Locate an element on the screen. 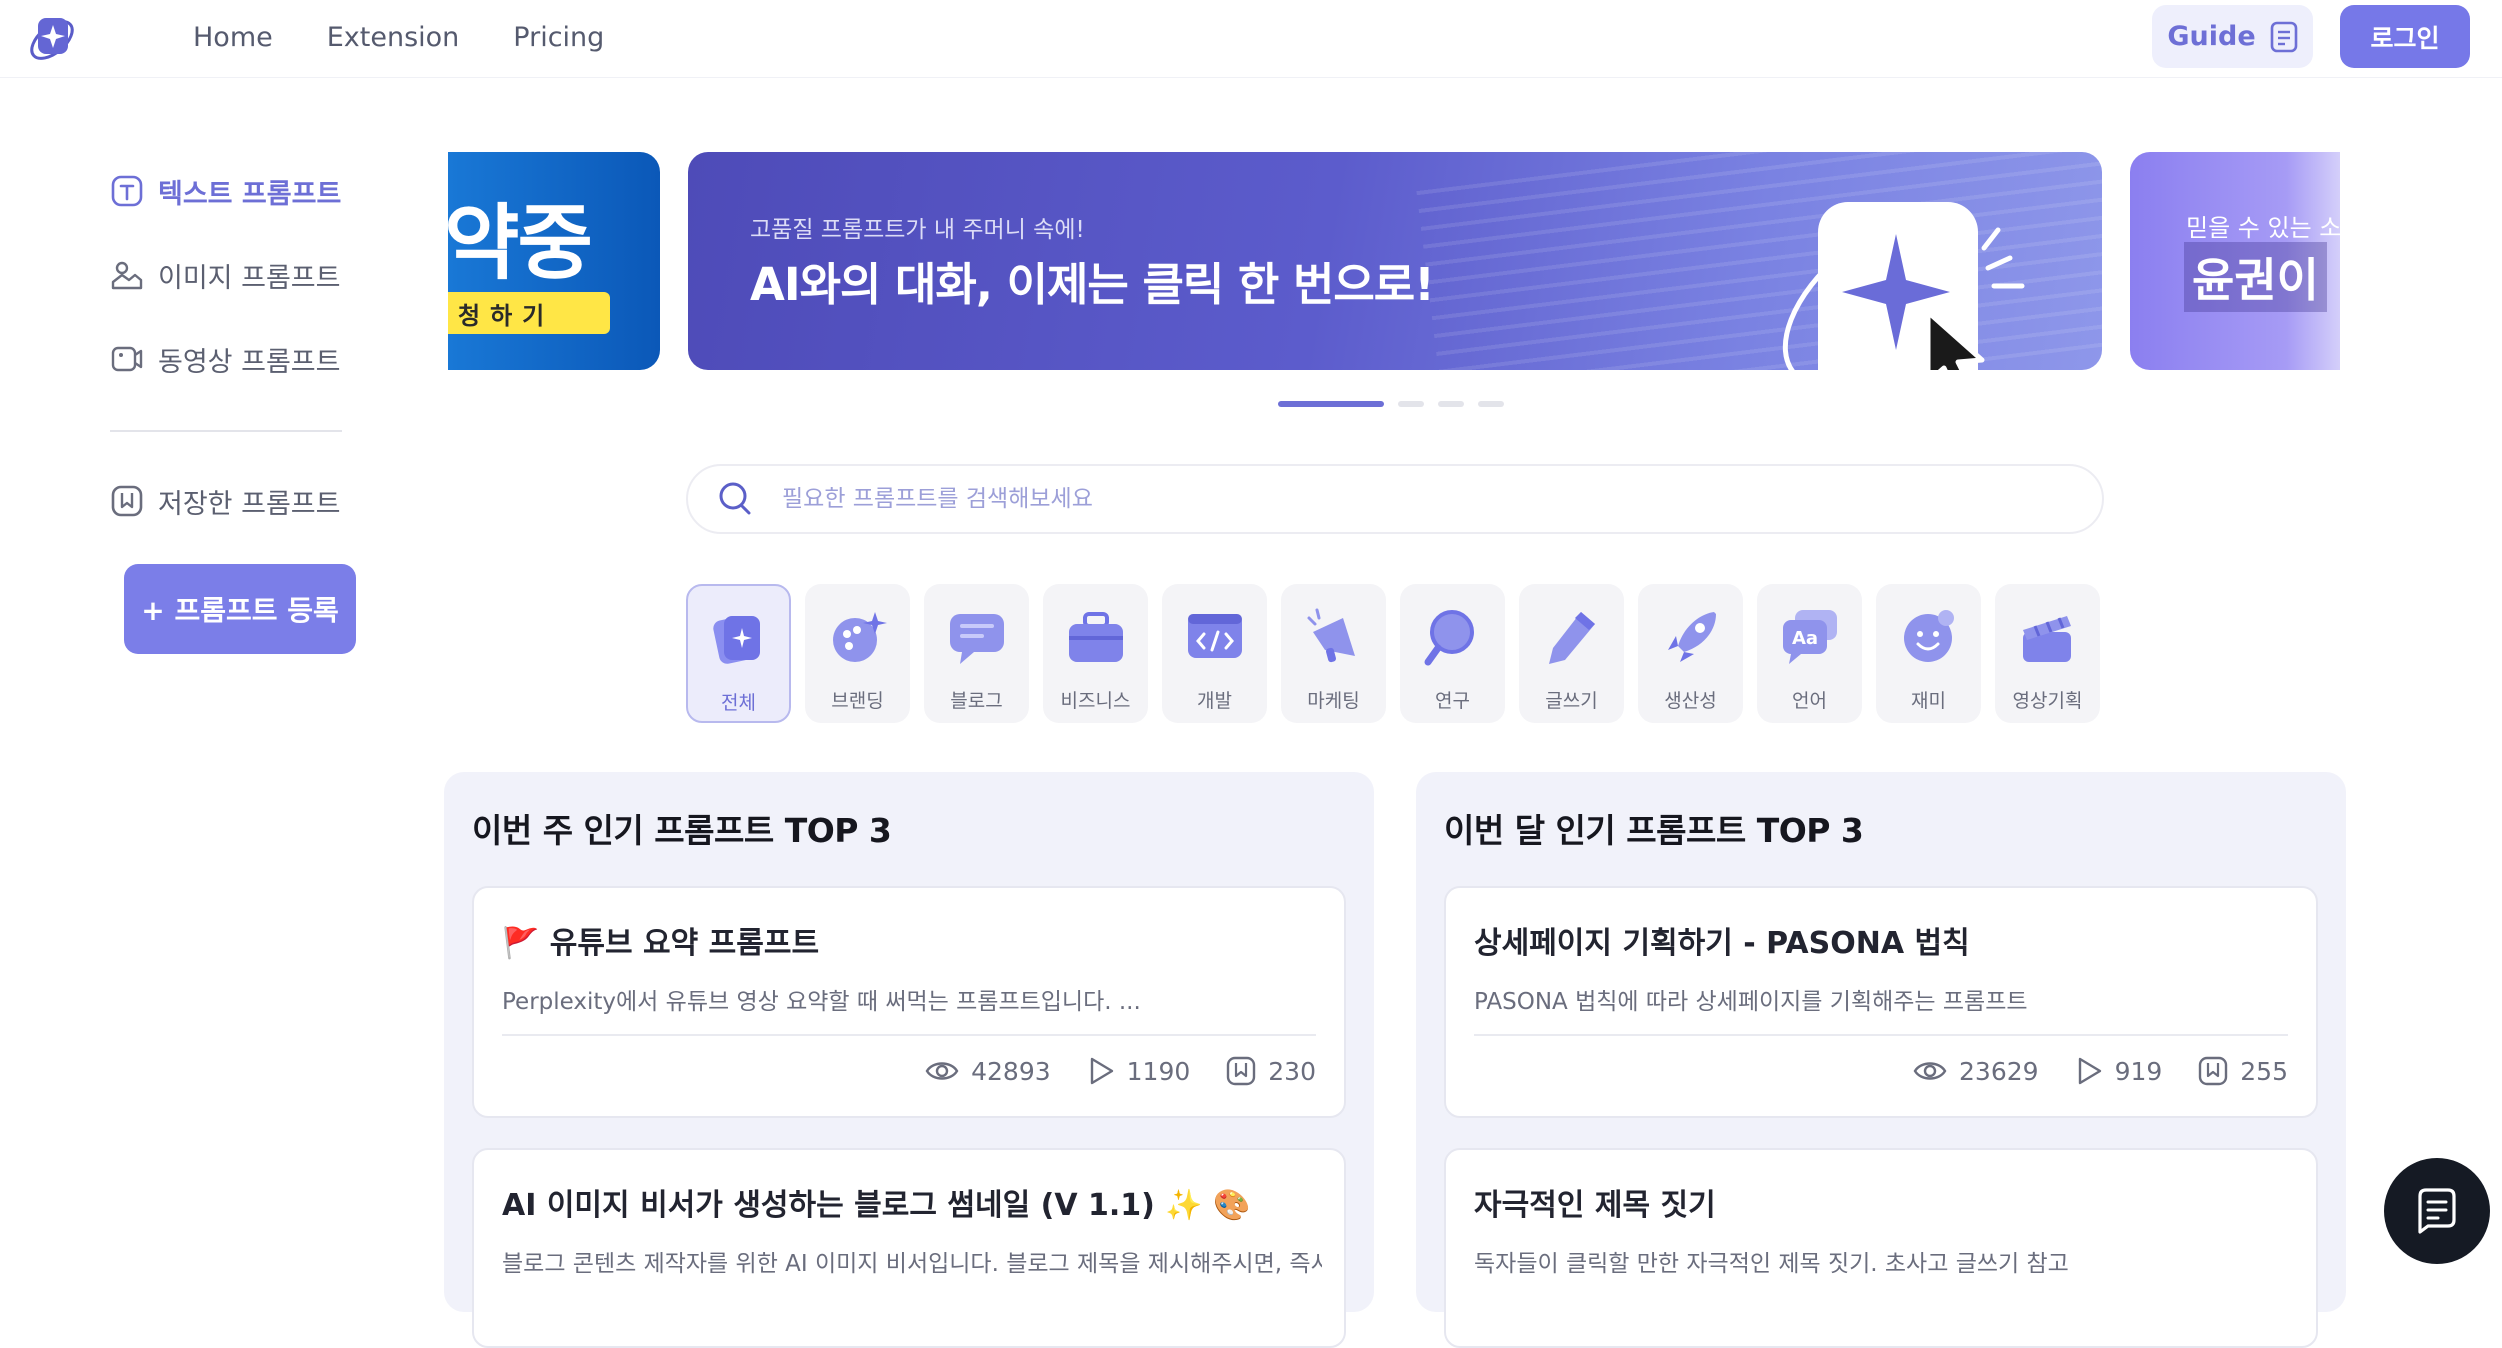  category-label: 글쓰기 is located at coordinates (1571, 701).